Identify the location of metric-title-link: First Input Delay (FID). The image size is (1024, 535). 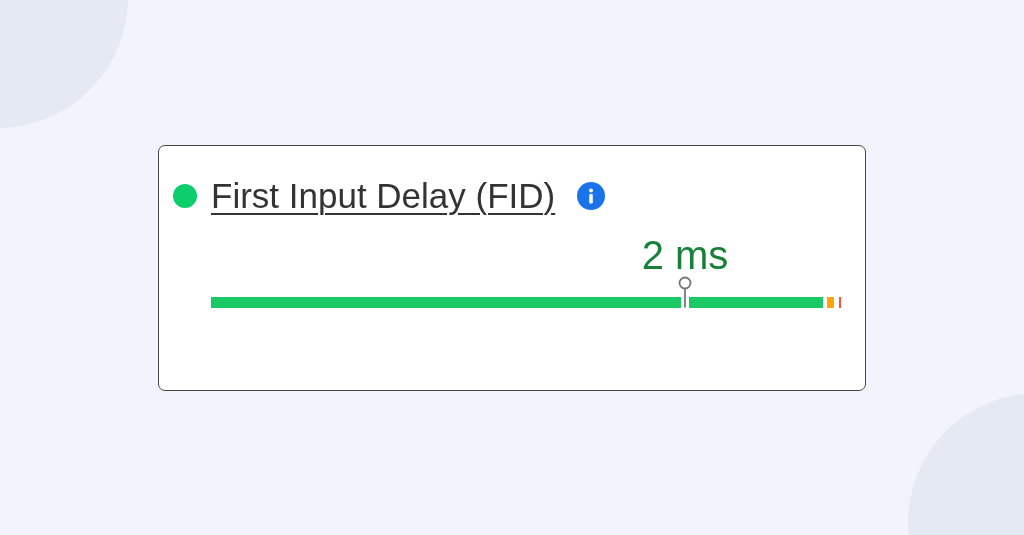
(383, 195).